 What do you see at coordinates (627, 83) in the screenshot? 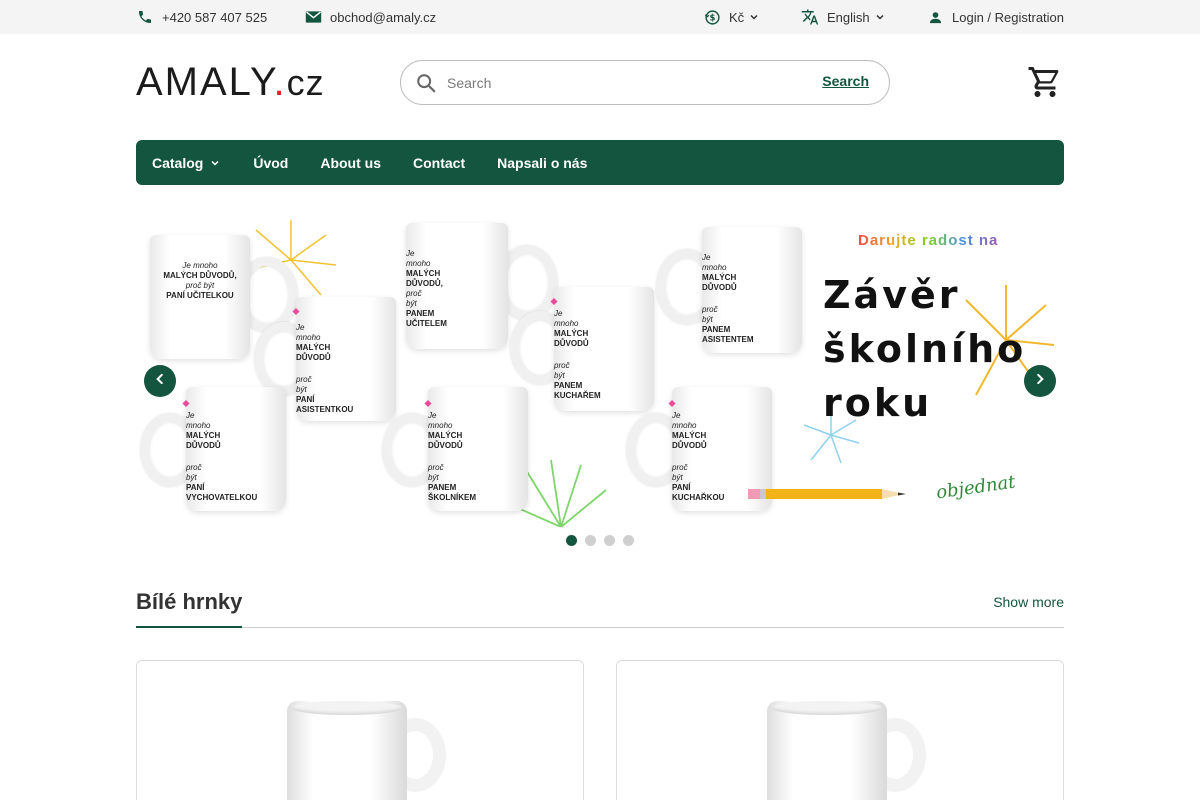
I see `search-input` at bounding box center [627, 83].